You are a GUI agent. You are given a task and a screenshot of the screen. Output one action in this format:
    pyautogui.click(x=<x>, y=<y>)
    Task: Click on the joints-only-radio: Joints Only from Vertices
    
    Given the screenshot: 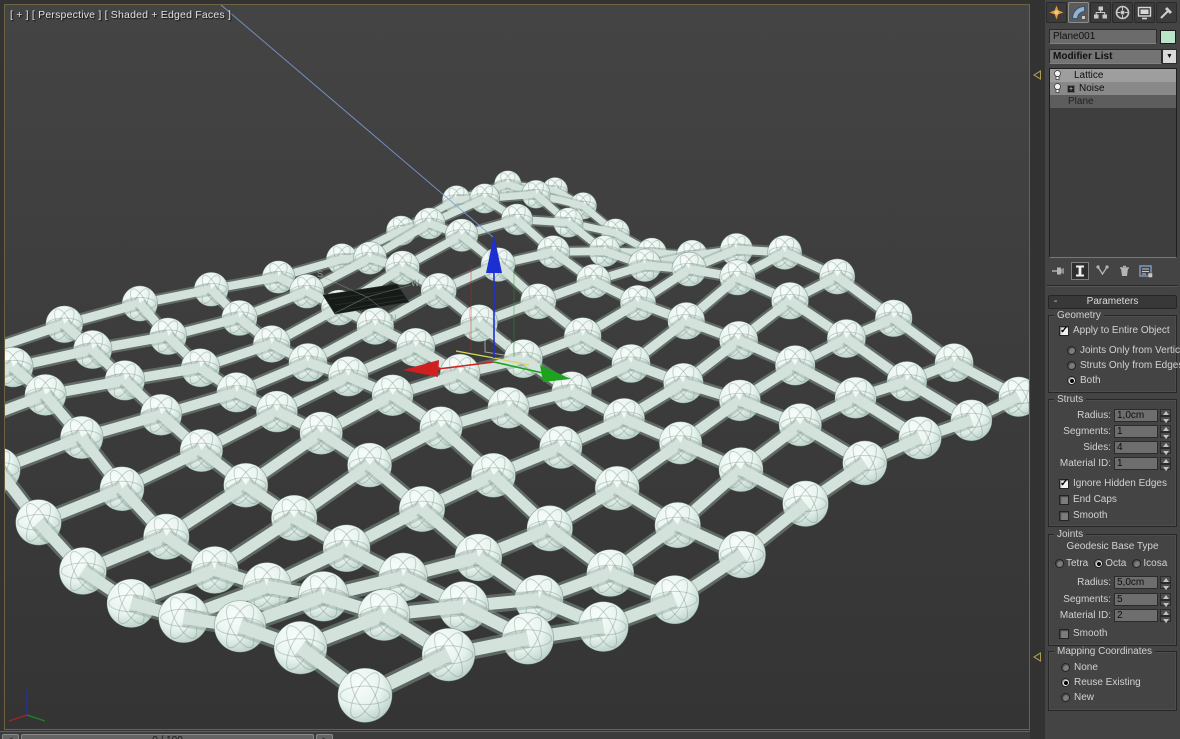 What is the action you would take?
    pyautogui.click(x=1123, y=350)
    